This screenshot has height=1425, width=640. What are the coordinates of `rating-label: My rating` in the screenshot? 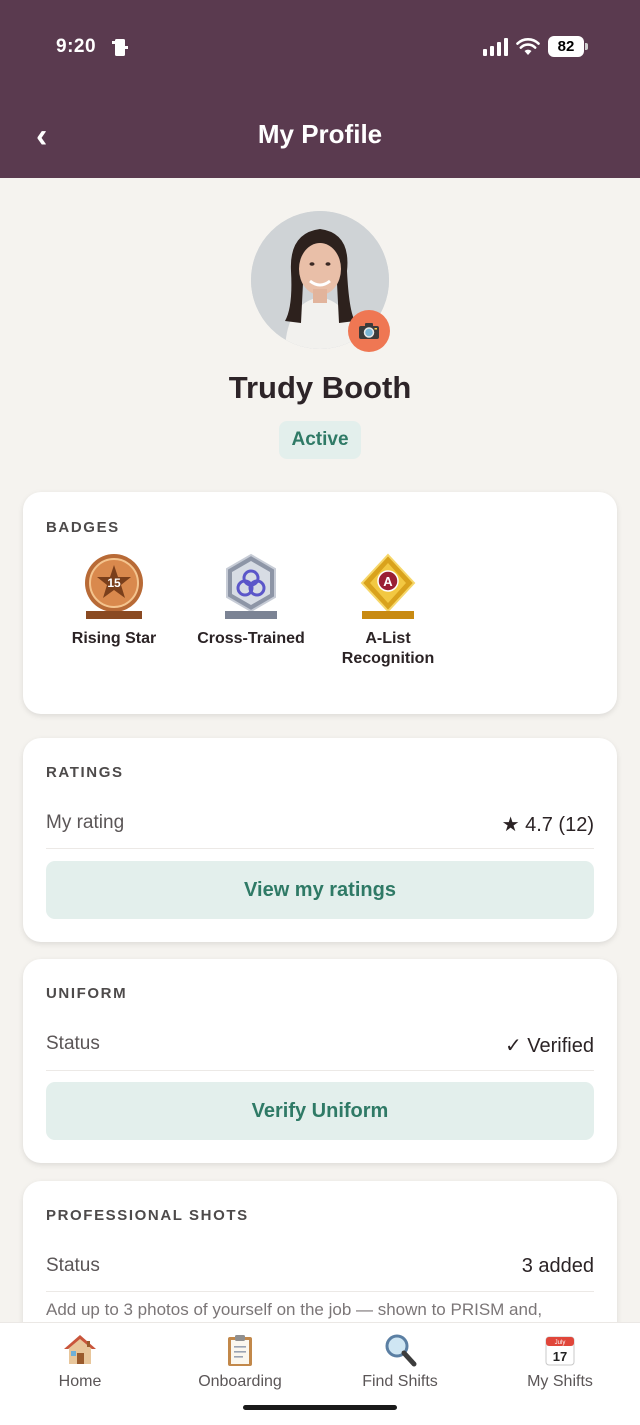 It's located at (85, 822).